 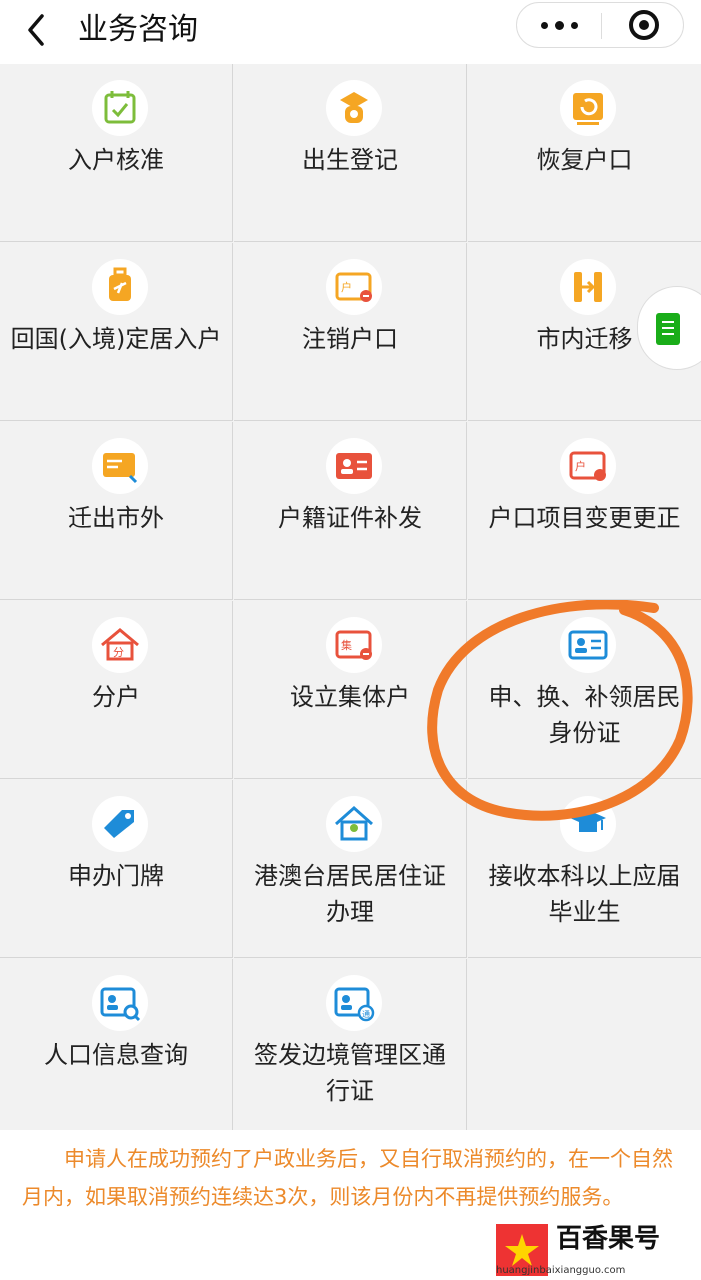 I want to click on service-label: 接收本科以上应届毕业生, so click(x=584, y=894).